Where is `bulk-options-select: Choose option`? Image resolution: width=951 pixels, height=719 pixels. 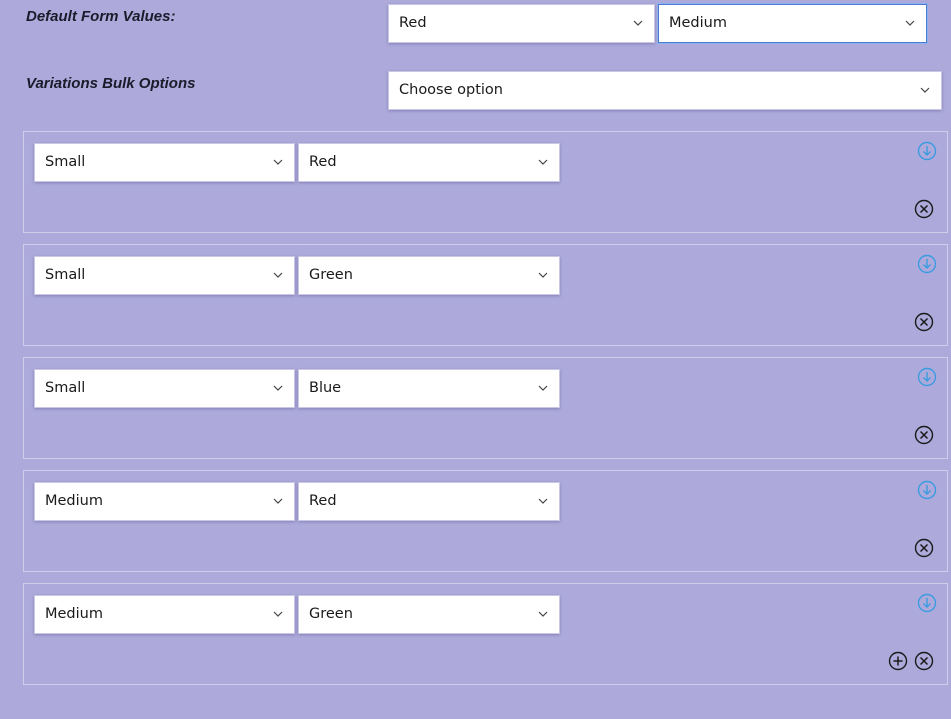 bulk-options-select: Choose option is located at coordinates (665, 90).